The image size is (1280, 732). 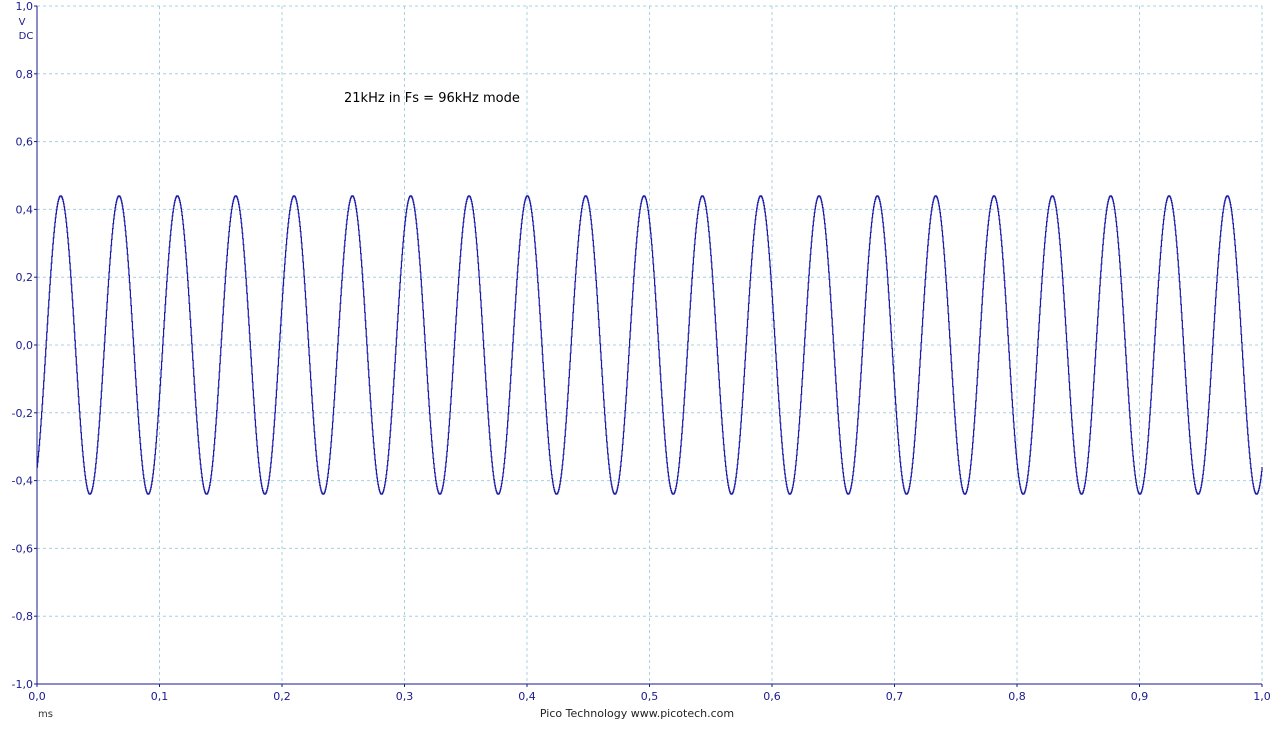 What do you see at coordinates (25, 74) in the screenshot?
I see `y-tick-label: 0,8` at bounding box center [25, 74].